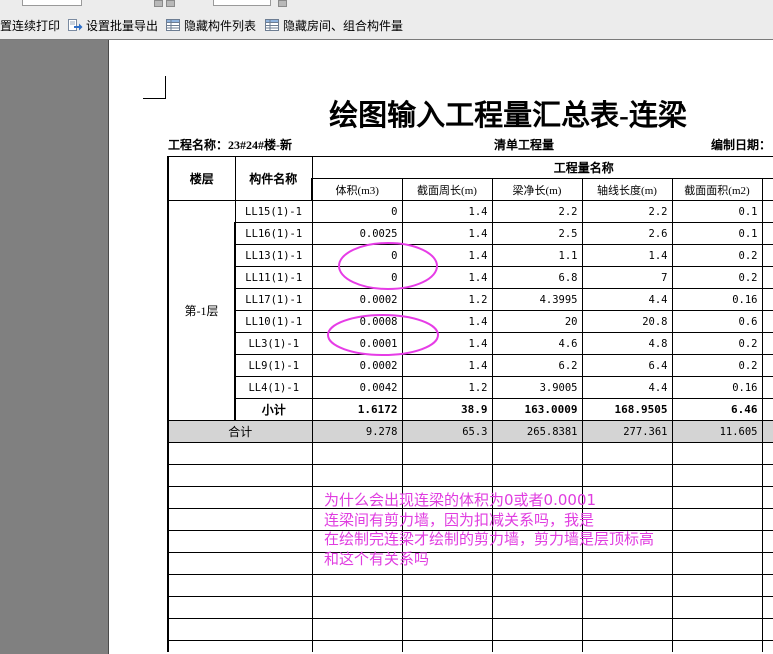  Describe the element at coordinates (717, 189) in the screenshot. I see `header-section-area: 截面面积(m2)` at that location.